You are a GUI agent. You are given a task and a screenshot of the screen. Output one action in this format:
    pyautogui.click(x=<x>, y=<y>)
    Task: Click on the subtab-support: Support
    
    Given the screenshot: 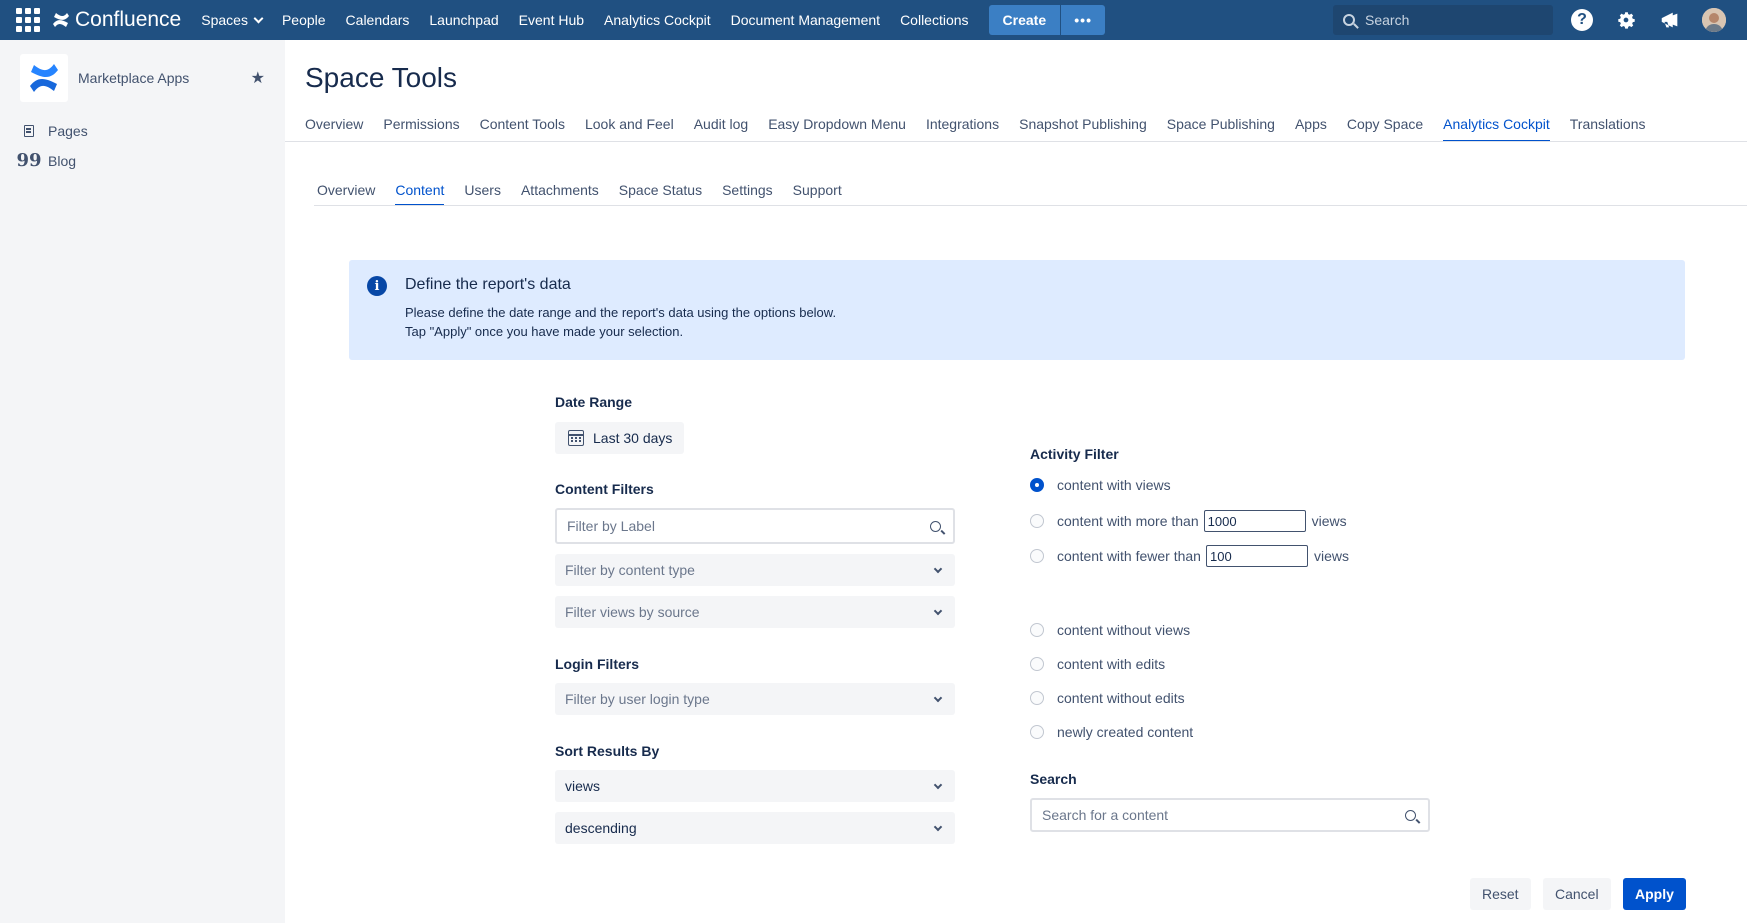 What is the action you would take?
    pyautogui.click(x=817, y=194)
    